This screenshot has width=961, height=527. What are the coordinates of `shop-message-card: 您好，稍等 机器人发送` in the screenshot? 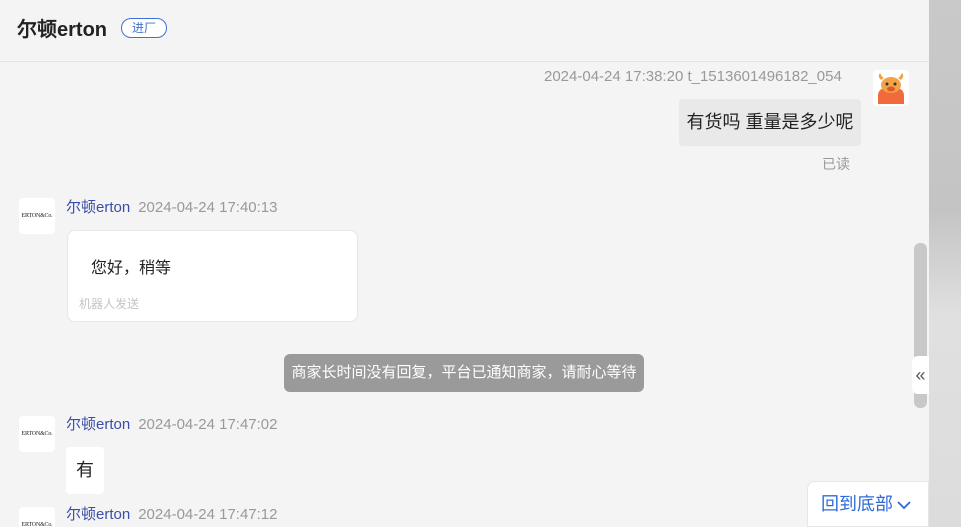 It's located at (212, 276).